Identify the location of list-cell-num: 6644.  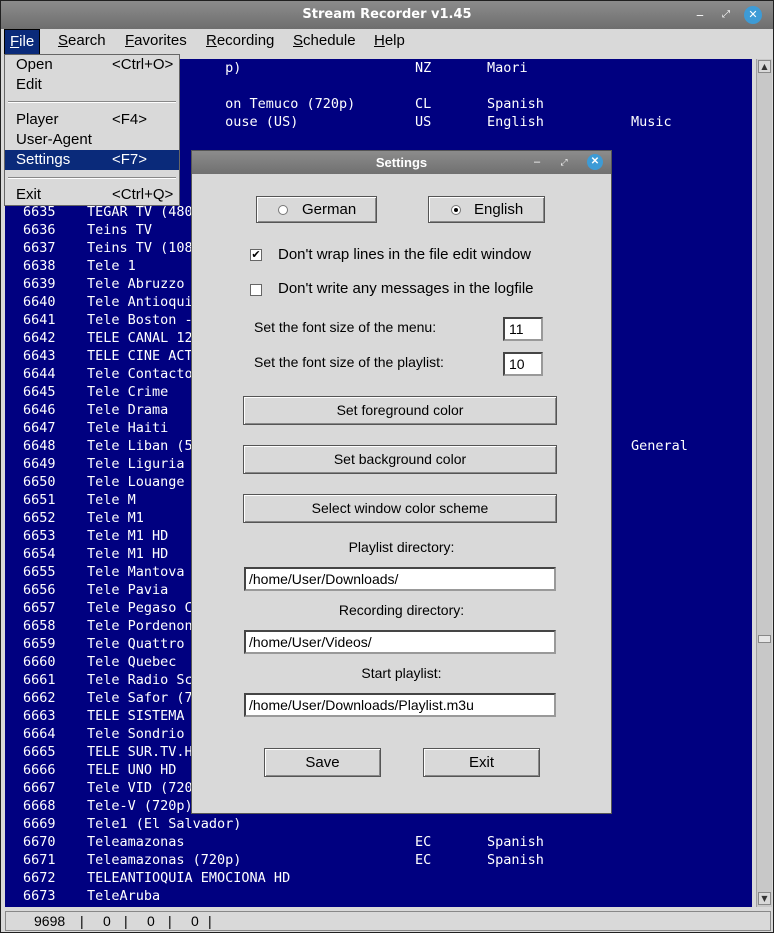
(39, 374).